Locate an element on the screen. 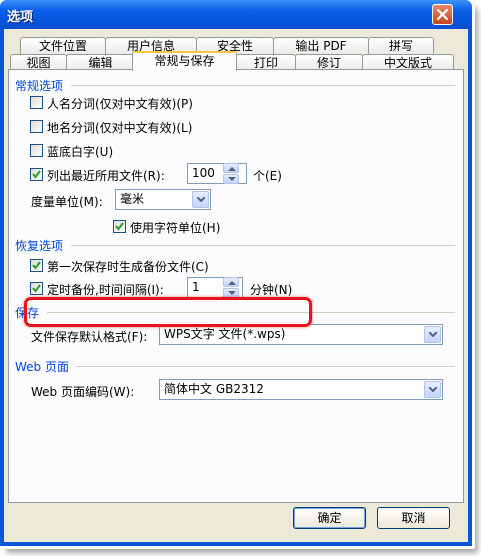 This screenshot has height=556, width=481. measure-unit-label: 度量单位(M): is located at coordinates (67, 202).